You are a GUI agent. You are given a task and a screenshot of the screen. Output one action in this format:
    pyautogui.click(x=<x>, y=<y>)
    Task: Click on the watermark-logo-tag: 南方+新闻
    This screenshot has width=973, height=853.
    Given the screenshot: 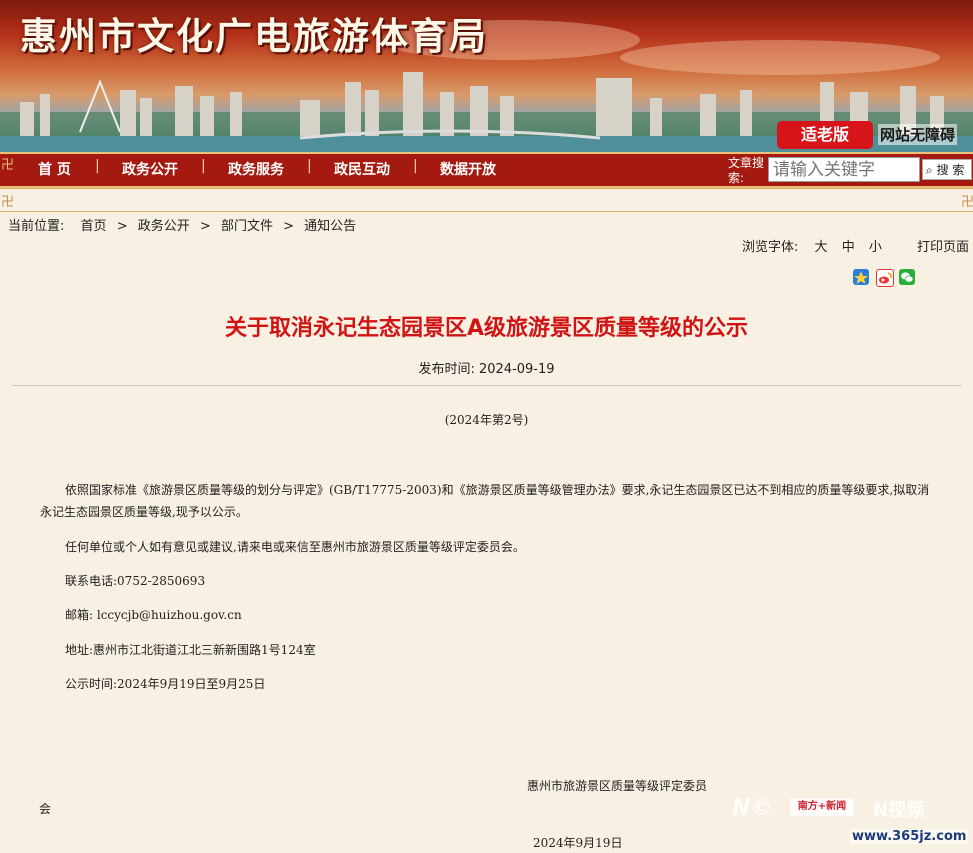 What is the action you would take?
    pyautogui.click(x=822, y=807)
    